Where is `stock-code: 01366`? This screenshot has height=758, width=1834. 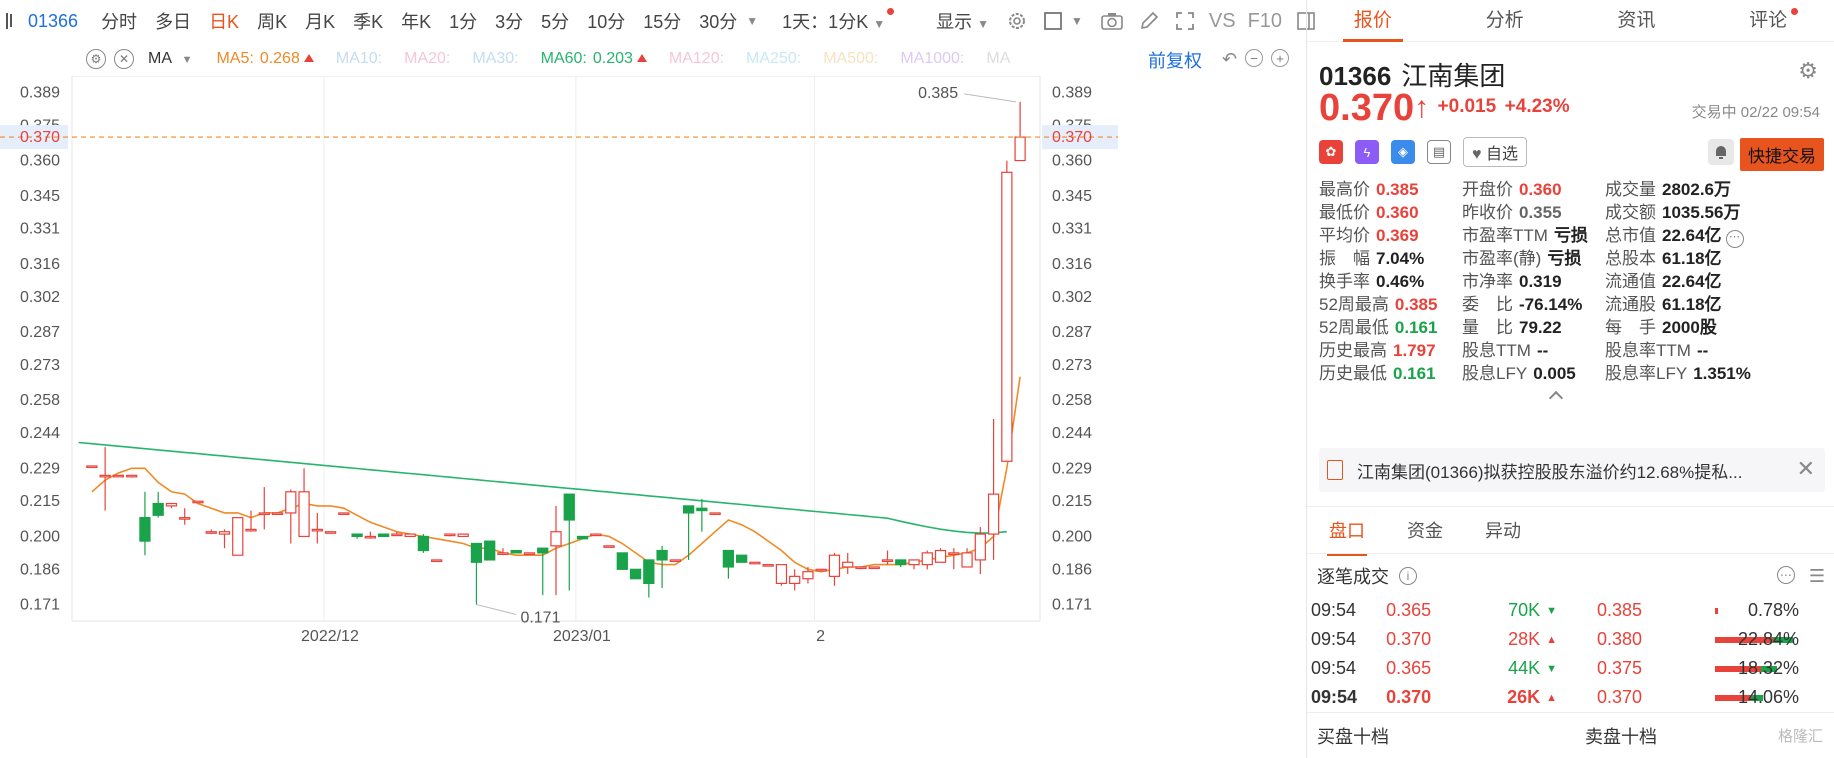 stock-code: 01366 is located at coordinates (55, 21).